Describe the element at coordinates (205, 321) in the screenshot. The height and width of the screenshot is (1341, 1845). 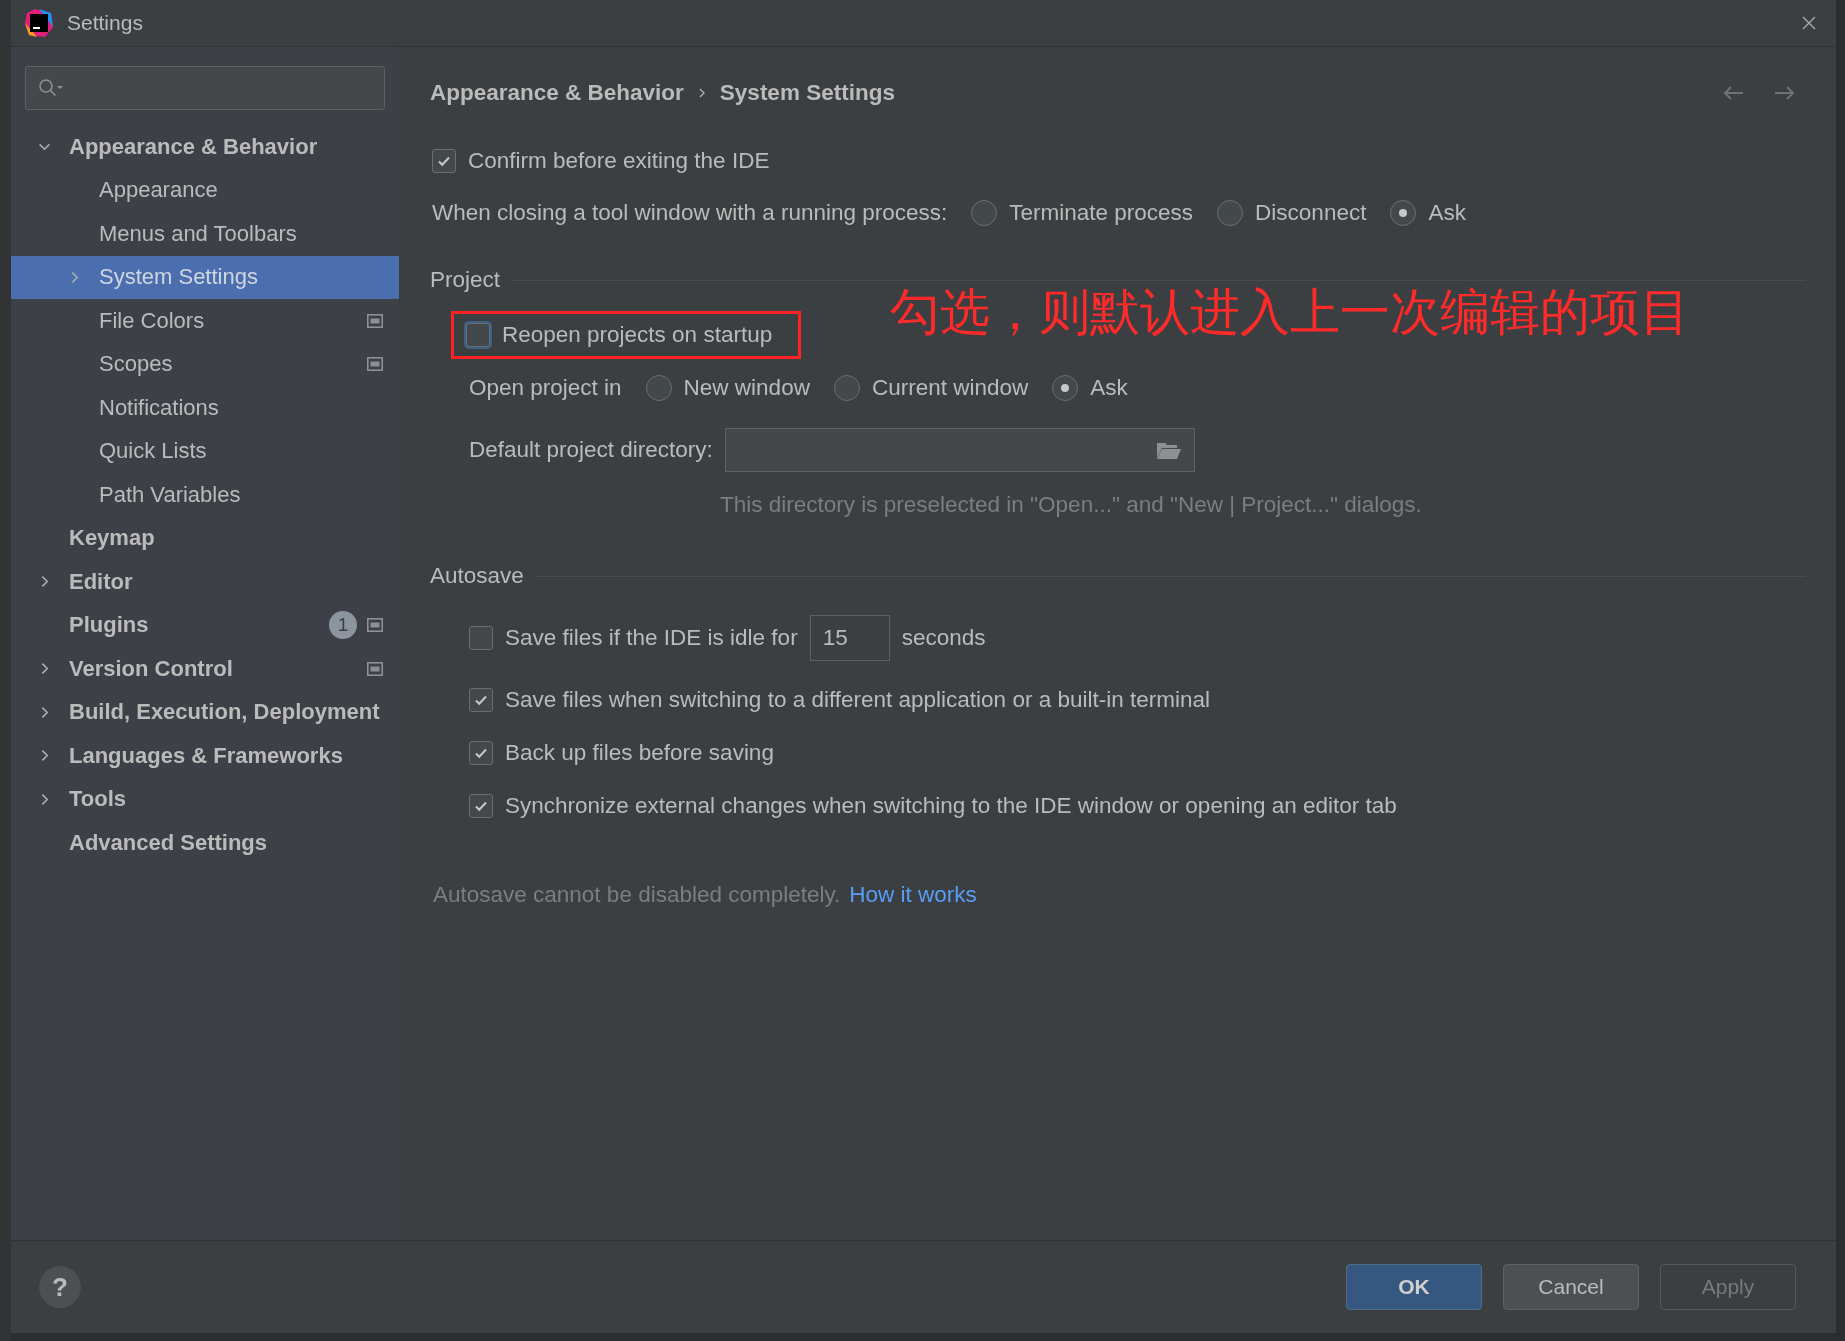
I see `sidebar-item: File Colors` at that location.